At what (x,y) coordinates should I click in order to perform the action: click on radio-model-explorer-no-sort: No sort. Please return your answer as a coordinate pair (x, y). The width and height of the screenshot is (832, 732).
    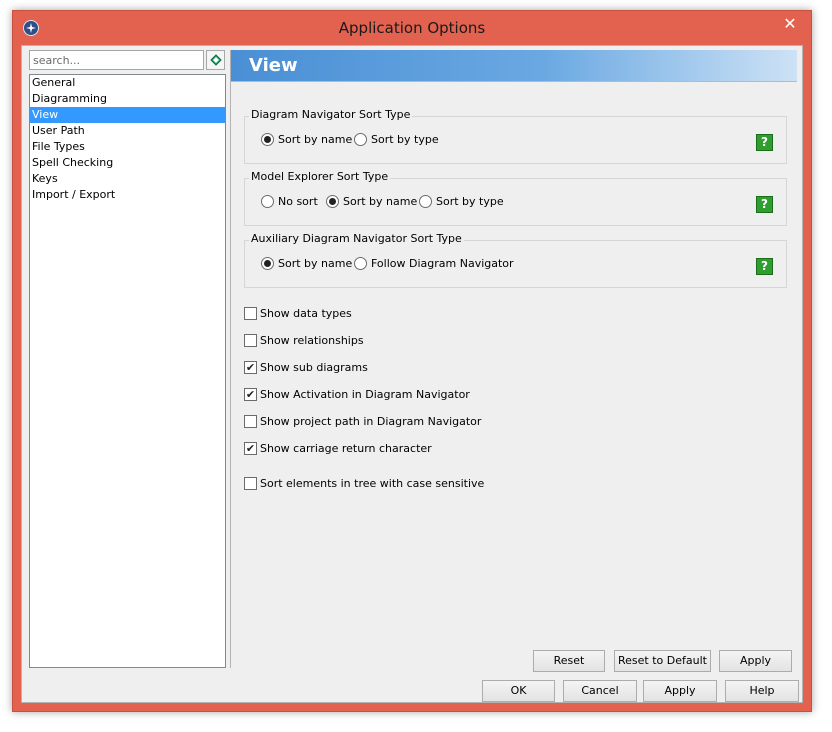
    Looking at the image, I should click on (289, 201).